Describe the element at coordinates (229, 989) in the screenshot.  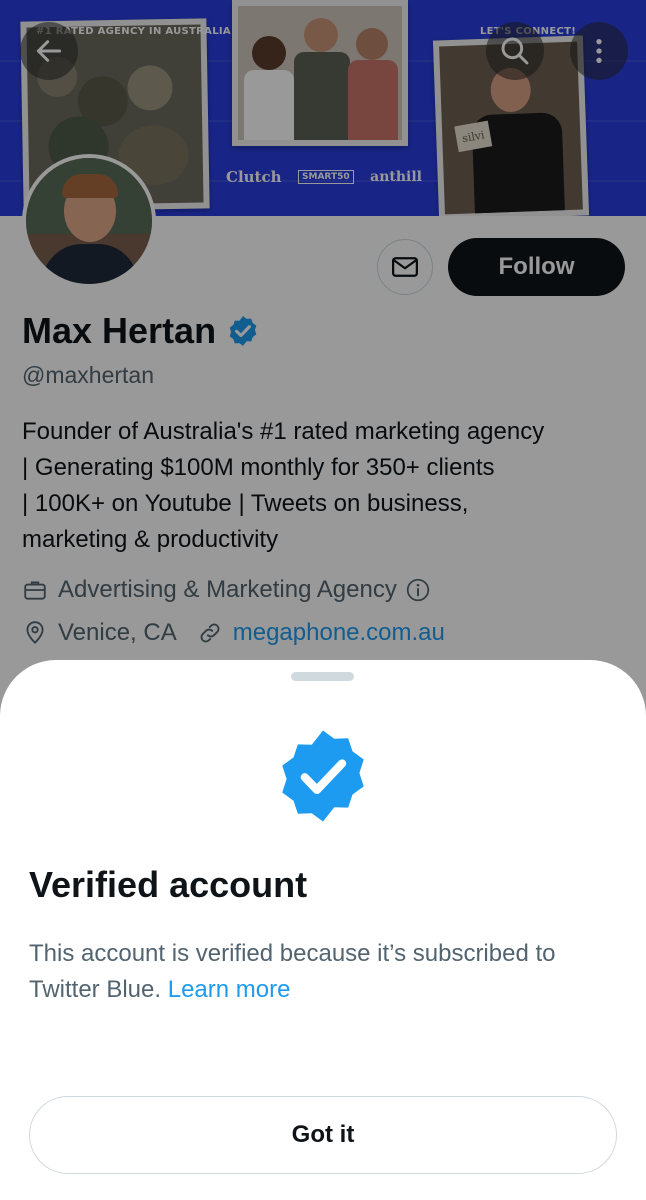
I see `learn-more-link: Learn more` at that location.